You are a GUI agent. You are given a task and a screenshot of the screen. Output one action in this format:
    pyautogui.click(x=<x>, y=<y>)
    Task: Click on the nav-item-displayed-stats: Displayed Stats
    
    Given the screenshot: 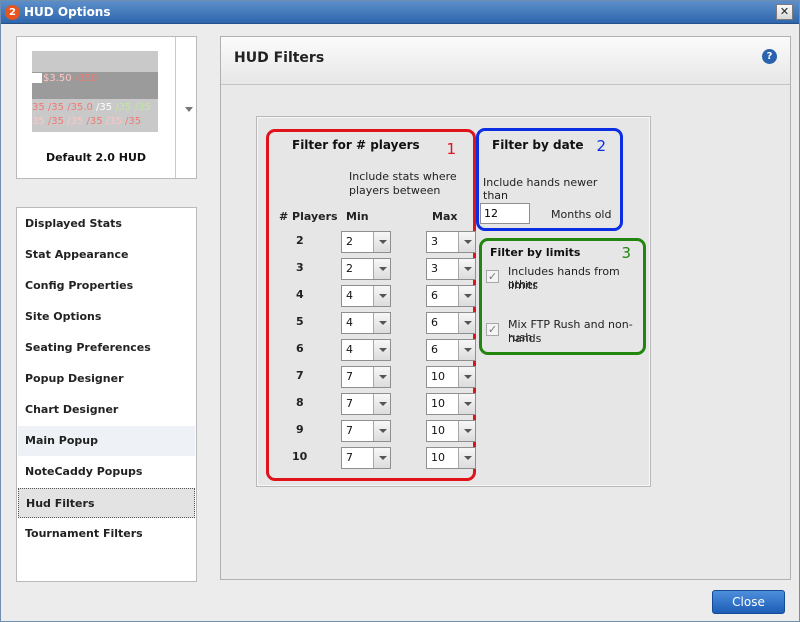 What is the action you would take?
    pyautogui.click(x=106, y=224)
    